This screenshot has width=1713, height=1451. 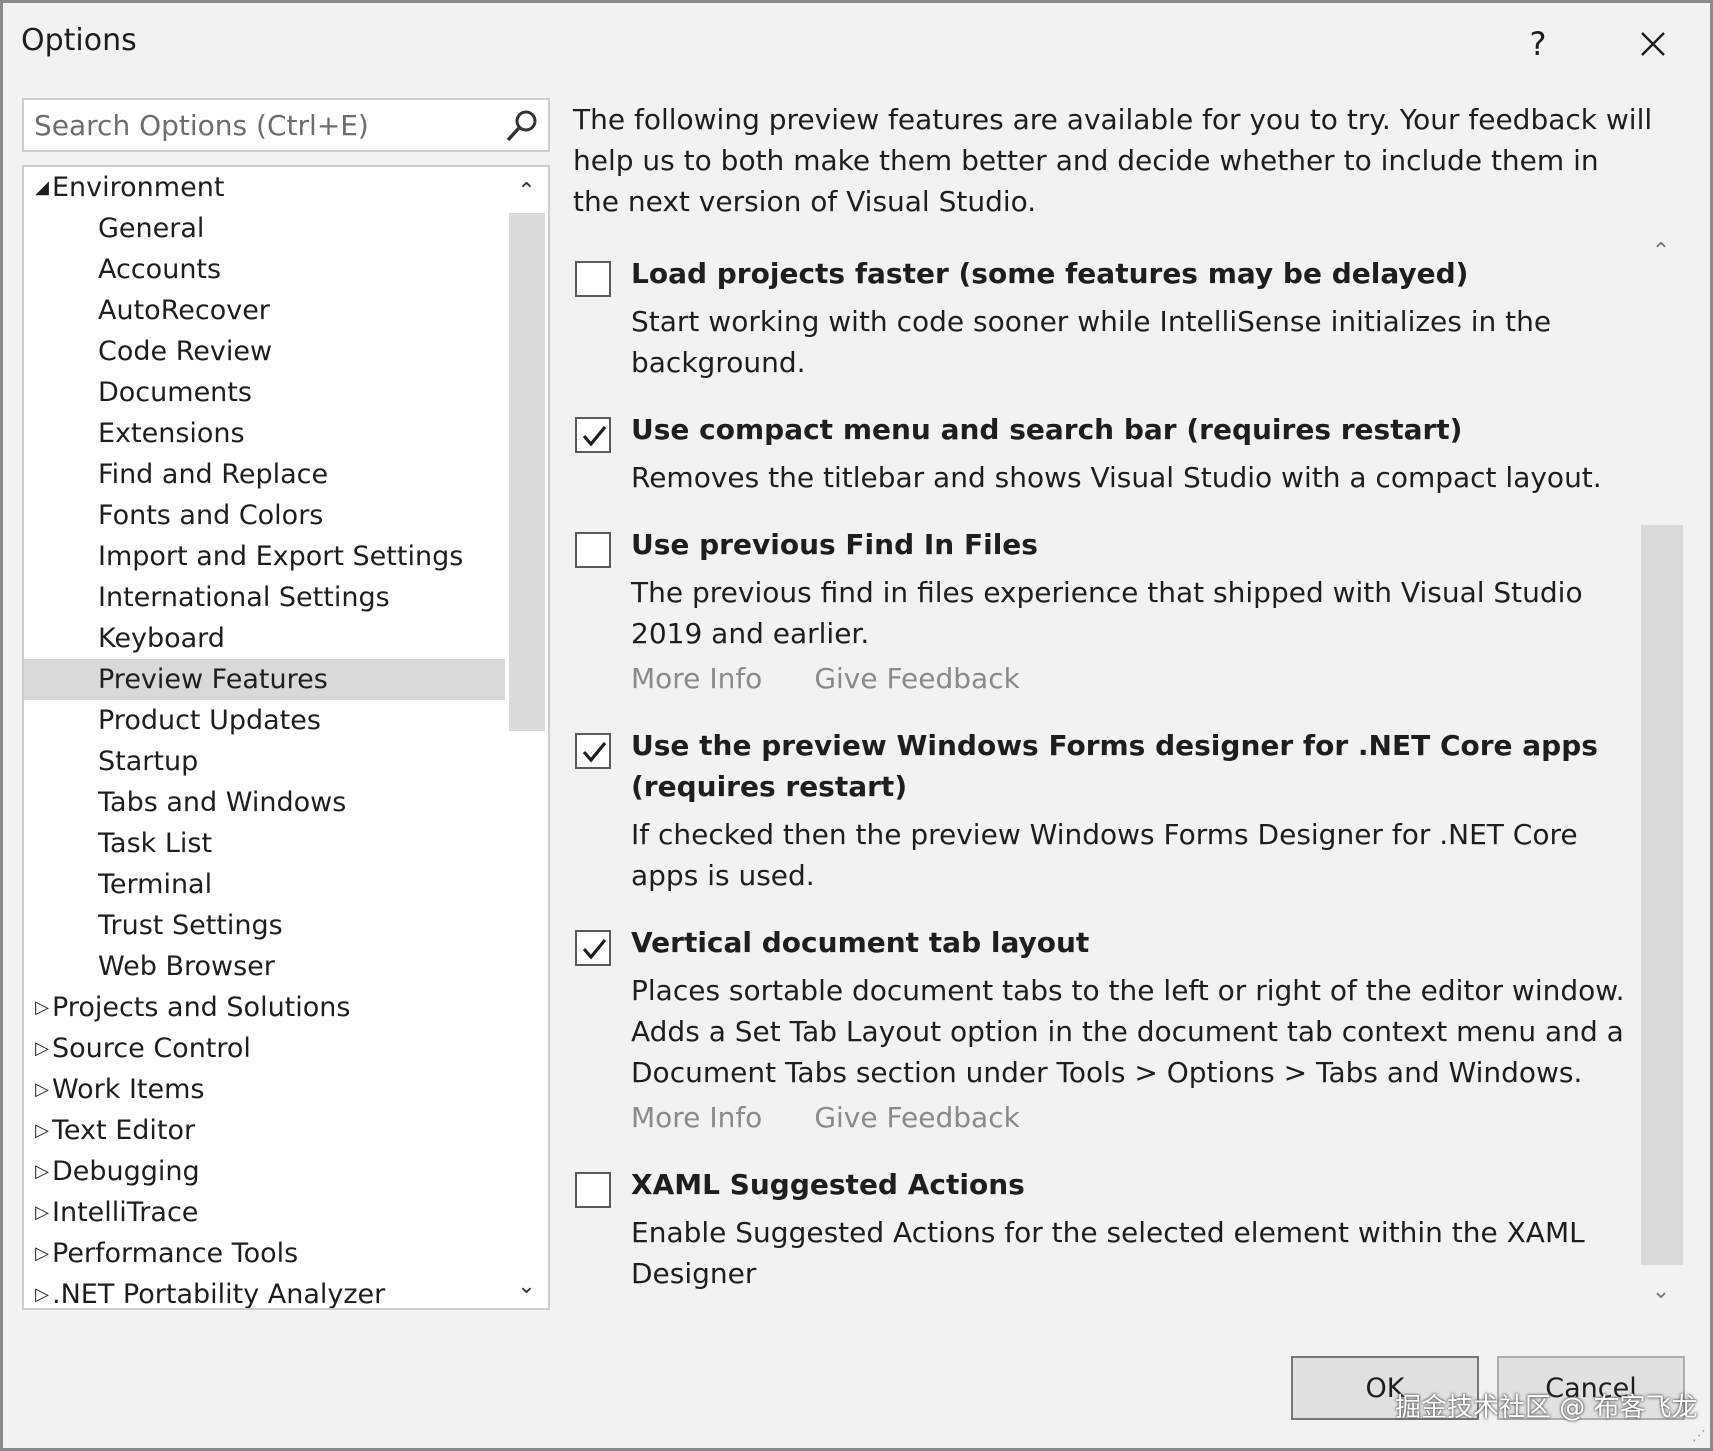 I want to click on close-icon, so click(x=1653, y=44).